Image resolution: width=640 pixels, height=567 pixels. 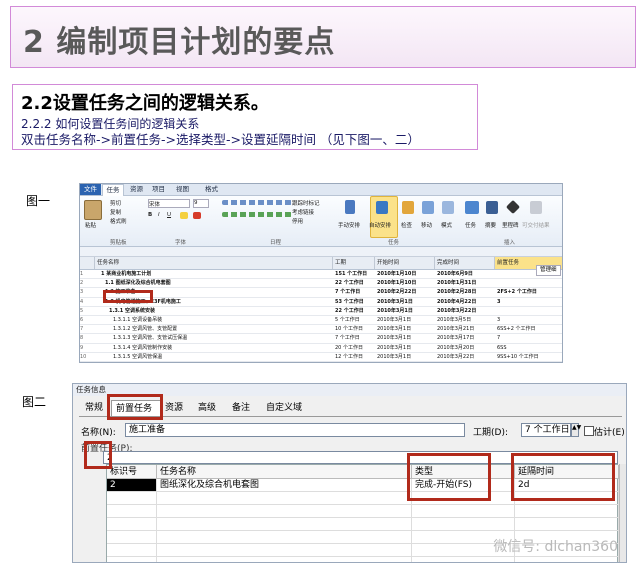 I want to click on auto-schedule-icon, so click(x=382, y=207).